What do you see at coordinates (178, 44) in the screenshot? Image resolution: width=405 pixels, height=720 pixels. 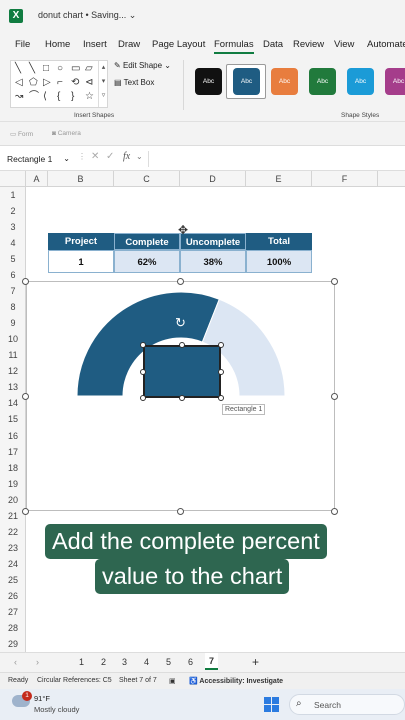 I see `tab-page-layout: Page Layout` at bounding box center [178, 44].